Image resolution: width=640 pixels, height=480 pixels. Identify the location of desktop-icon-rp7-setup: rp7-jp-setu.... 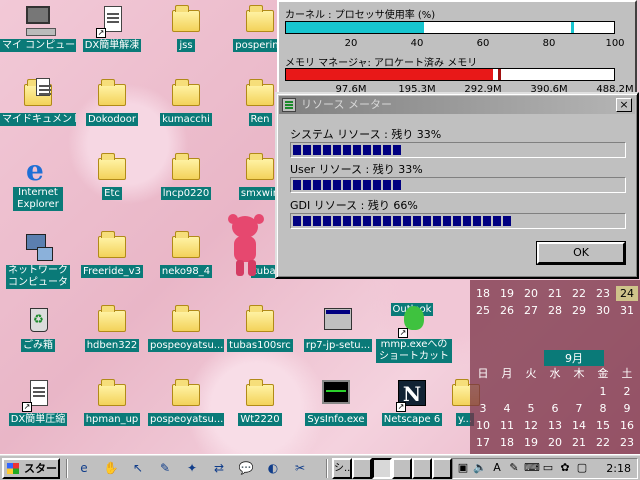
(338, 335).